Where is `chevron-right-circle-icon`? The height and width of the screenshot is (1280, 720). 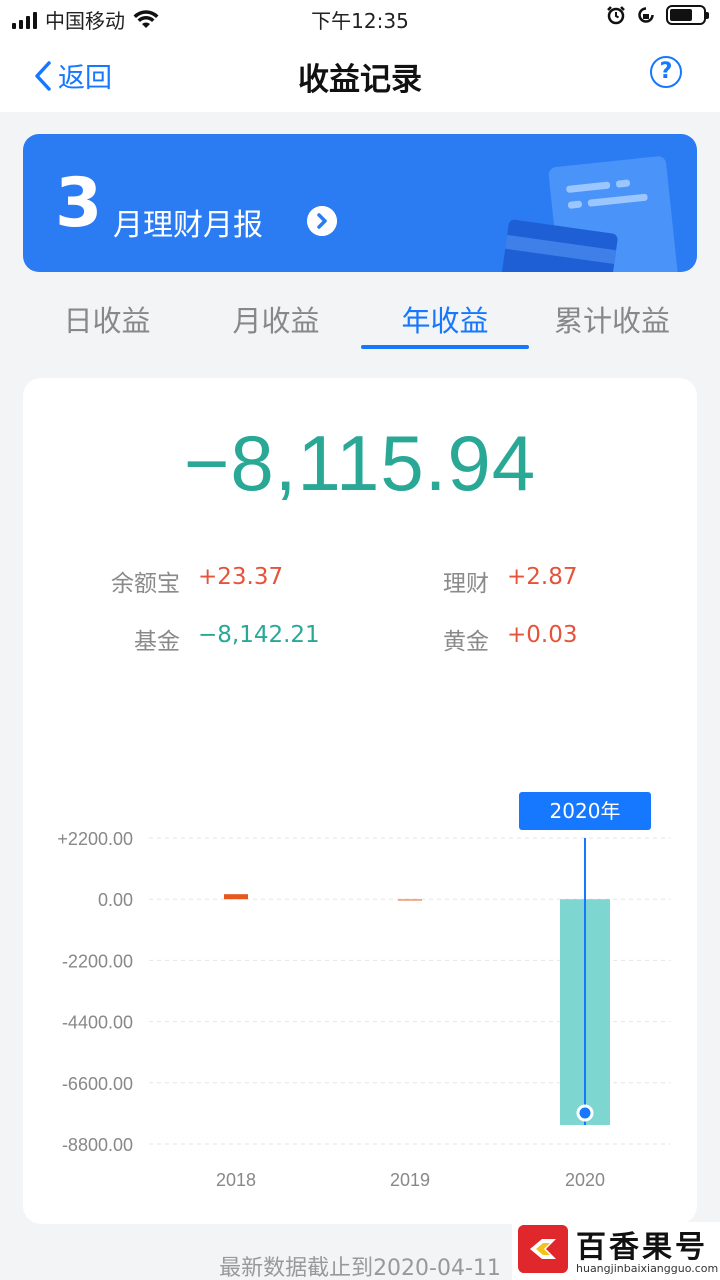 chevron-right-circle-icon is located at coordinates (322, 221).